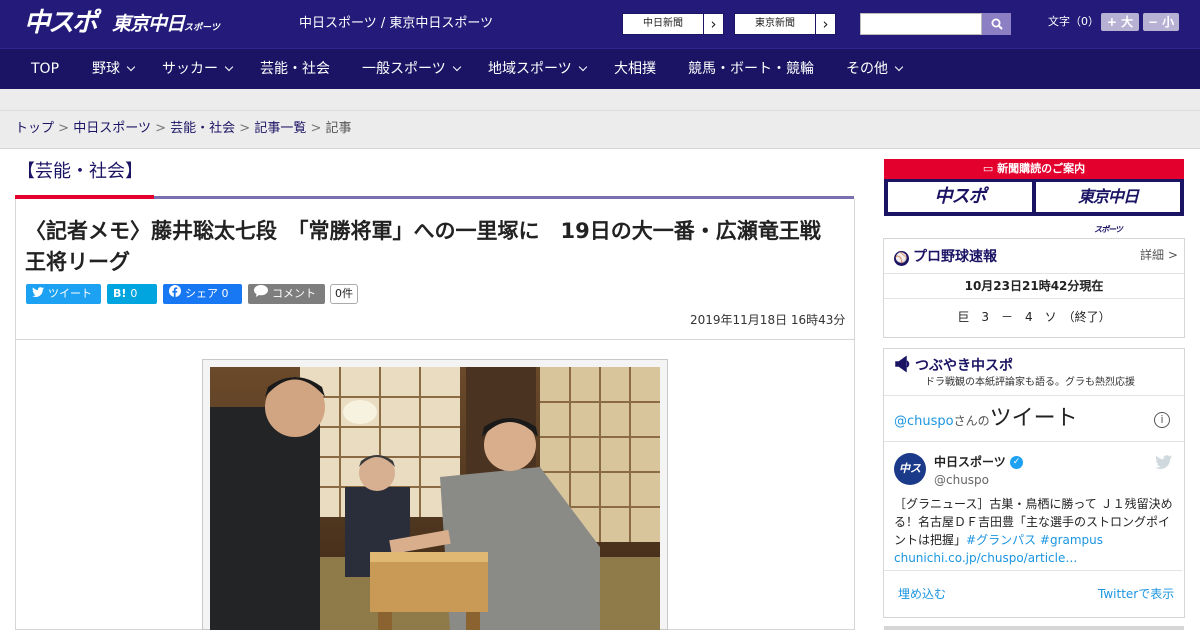 This screenshot has height=630, width=1200. I want to click on comment-count: 0件, so click(344, 294).